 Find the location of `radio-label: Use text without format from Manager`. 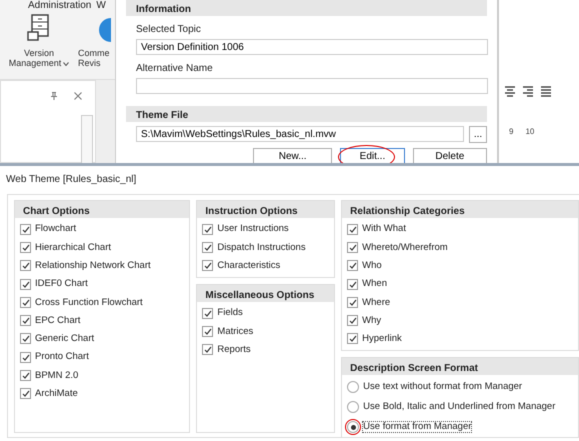

radio-label: Use text without format from Manager is located at coordinates (442, 387).